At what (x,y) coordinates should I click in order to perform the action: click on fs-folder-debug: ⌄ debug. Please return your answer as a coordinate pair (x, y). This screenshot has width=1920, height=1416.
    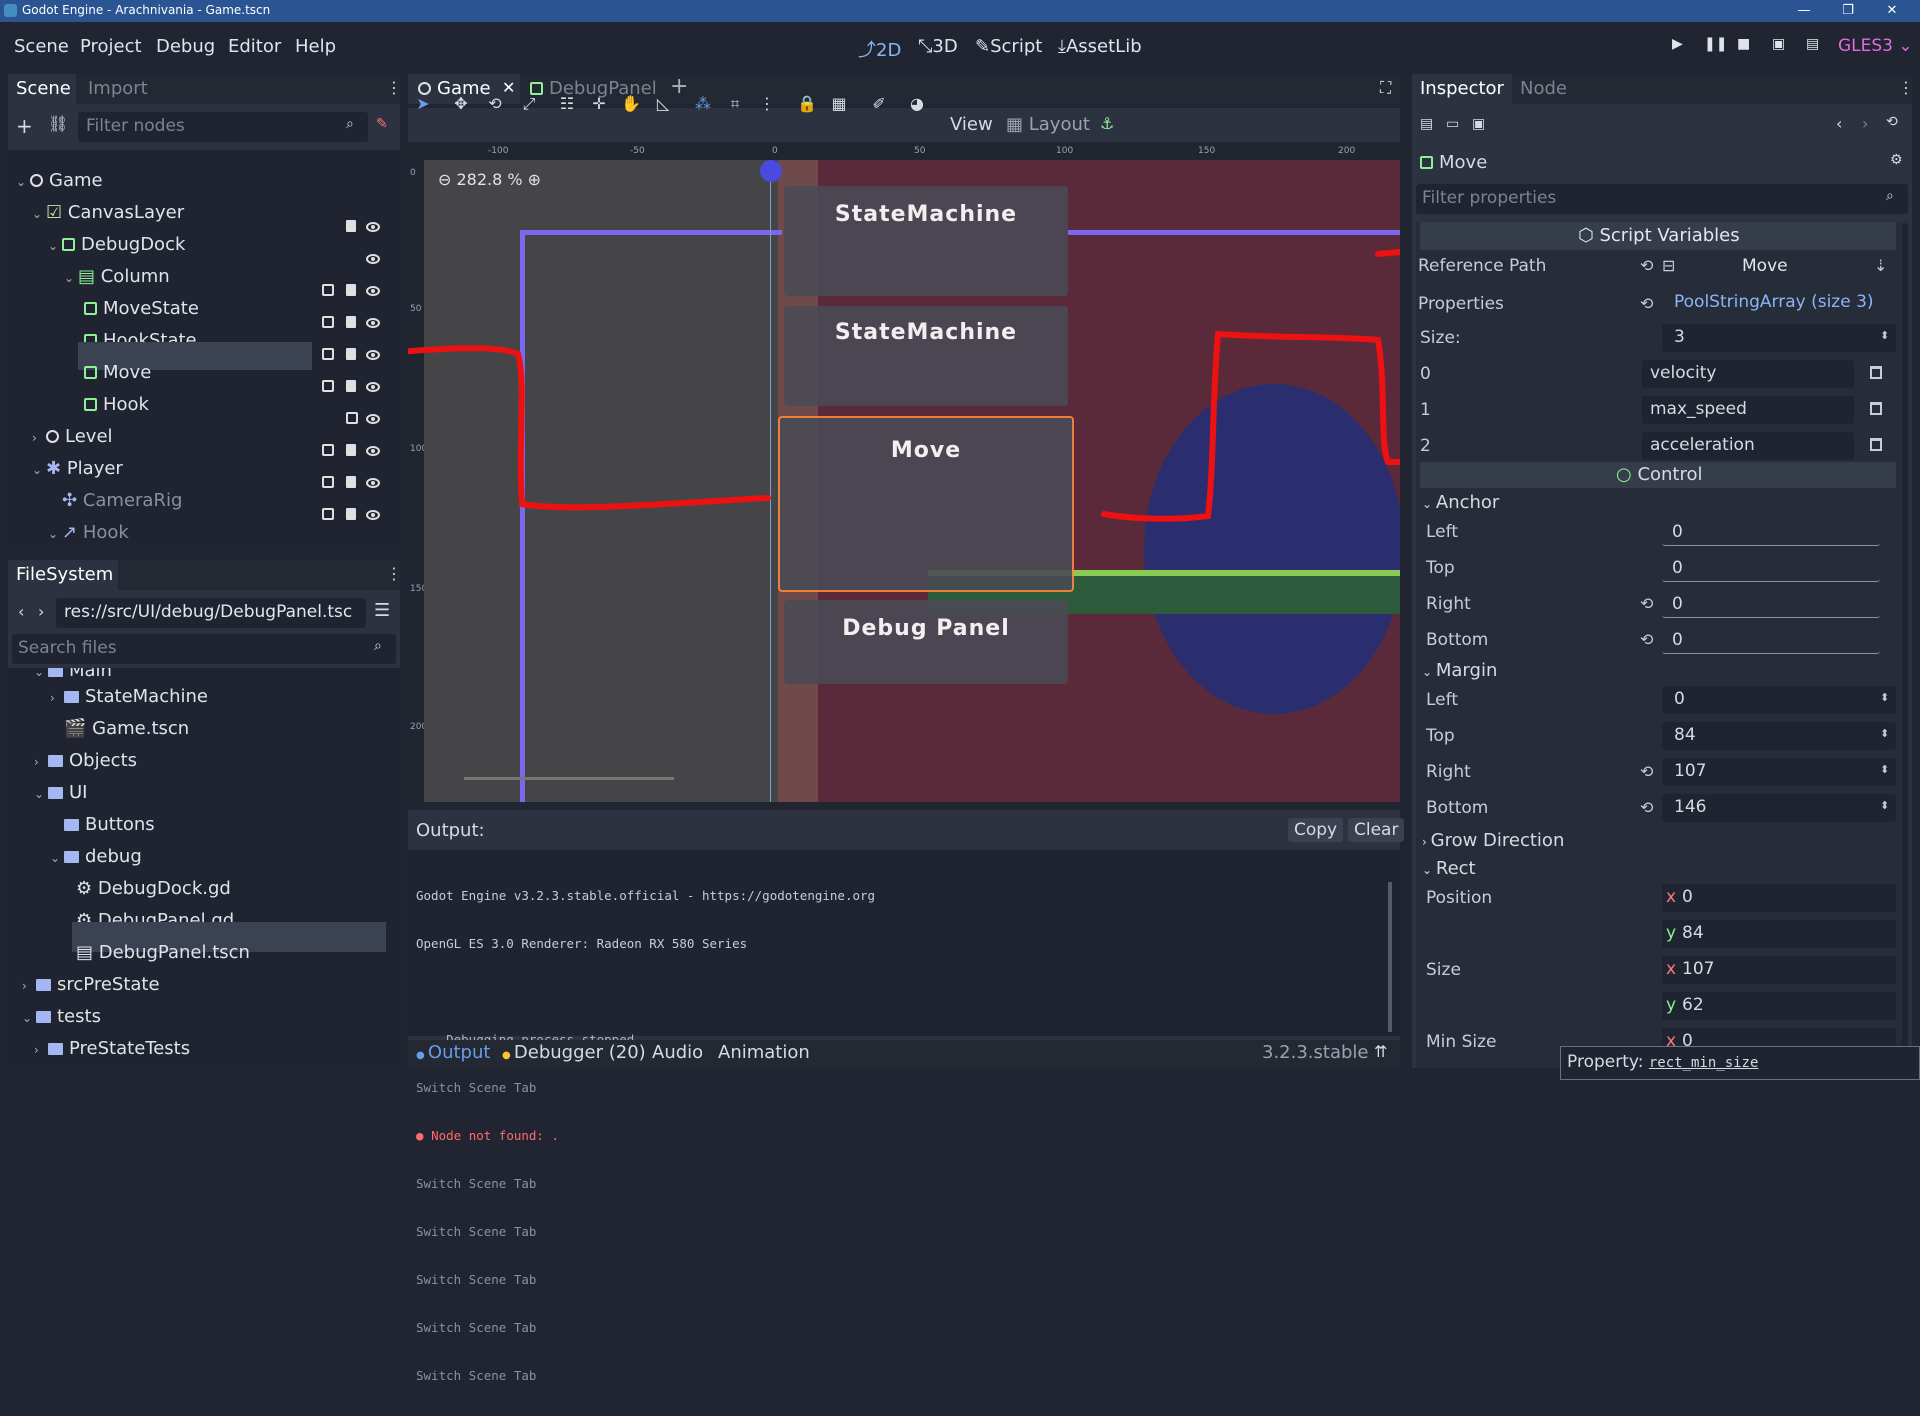
    Looking at the image, I should click on (96, 857).